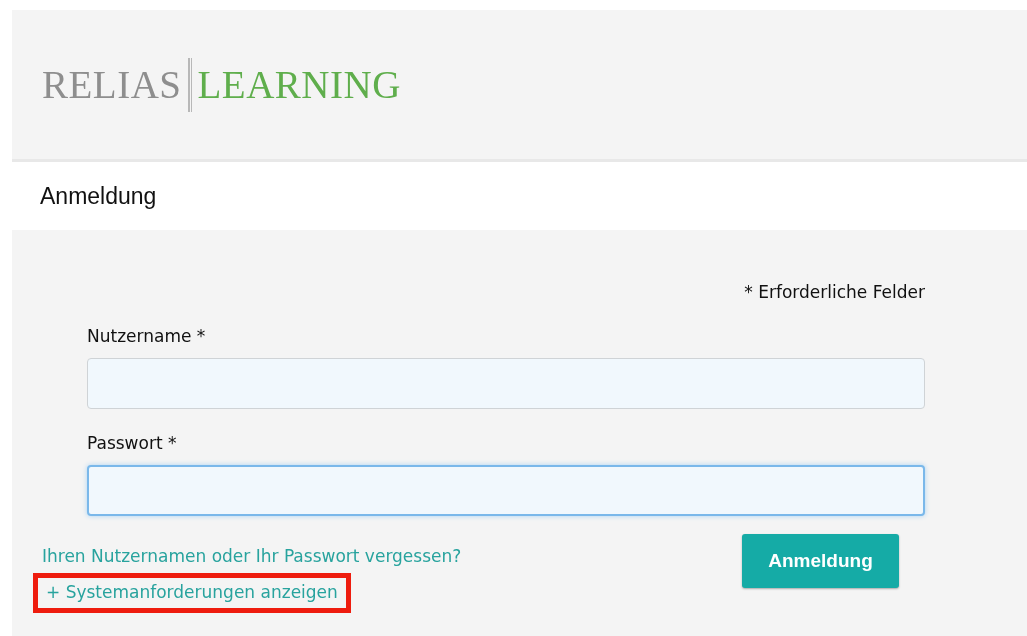  What do you see at coordinates (112, 84) in the screenshot?
I see `logo-text: RELIAS` at bounding box center [112, 84].